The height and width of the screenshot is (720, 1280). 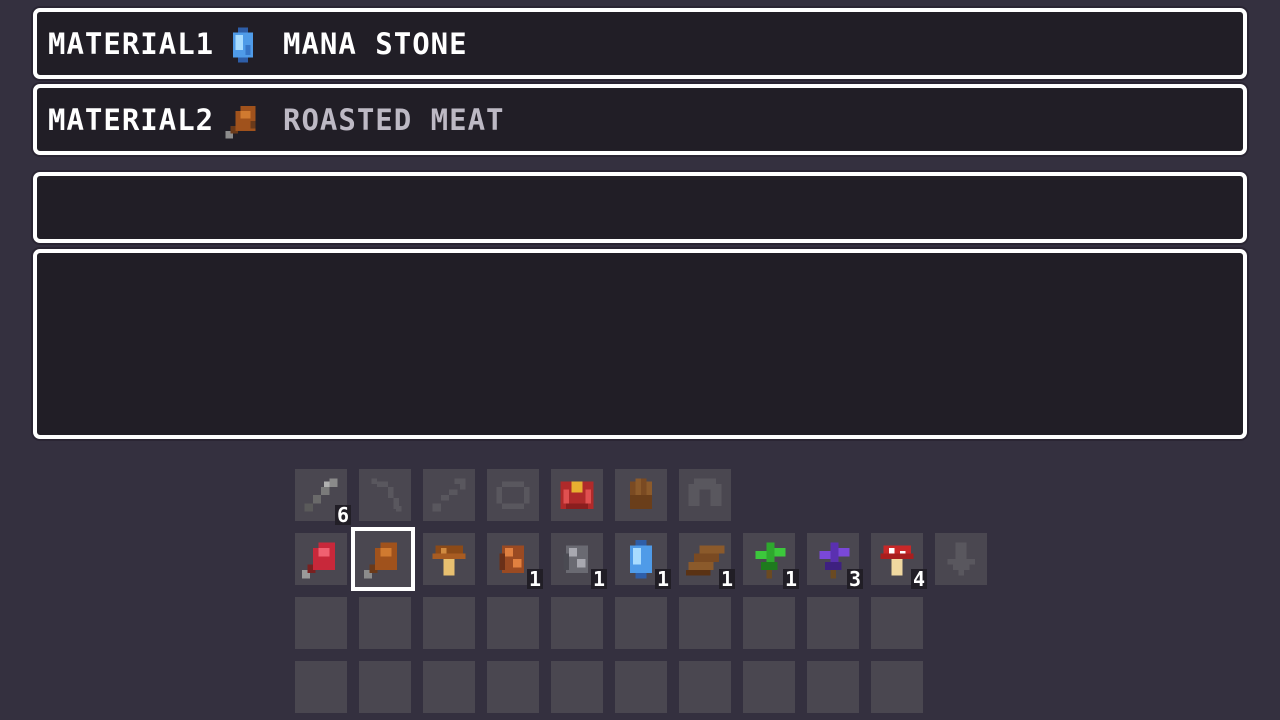 I want to click on helmet-icon, so click(x=705, y=492).